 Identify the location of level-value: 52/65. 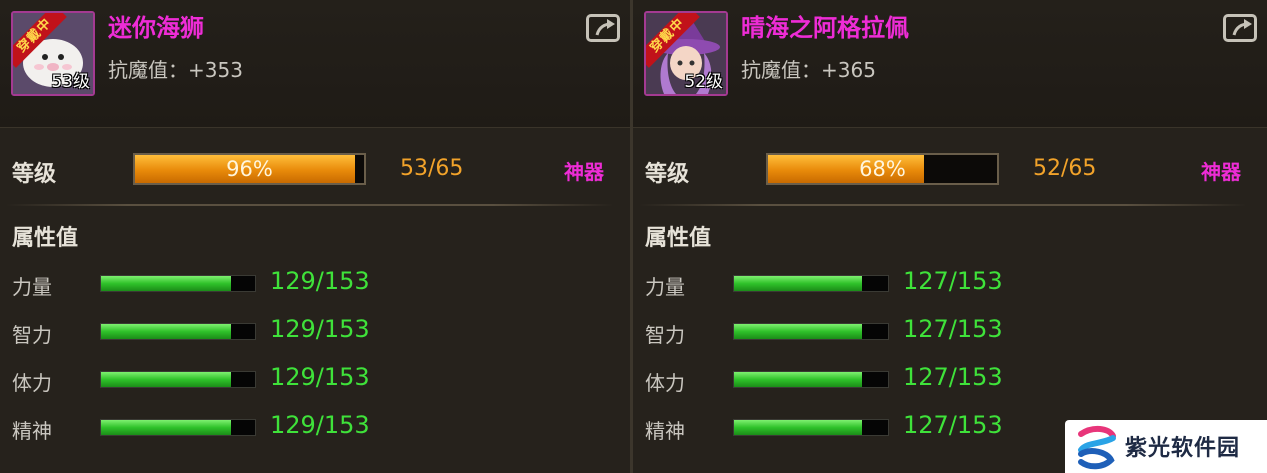
(1065, 168).